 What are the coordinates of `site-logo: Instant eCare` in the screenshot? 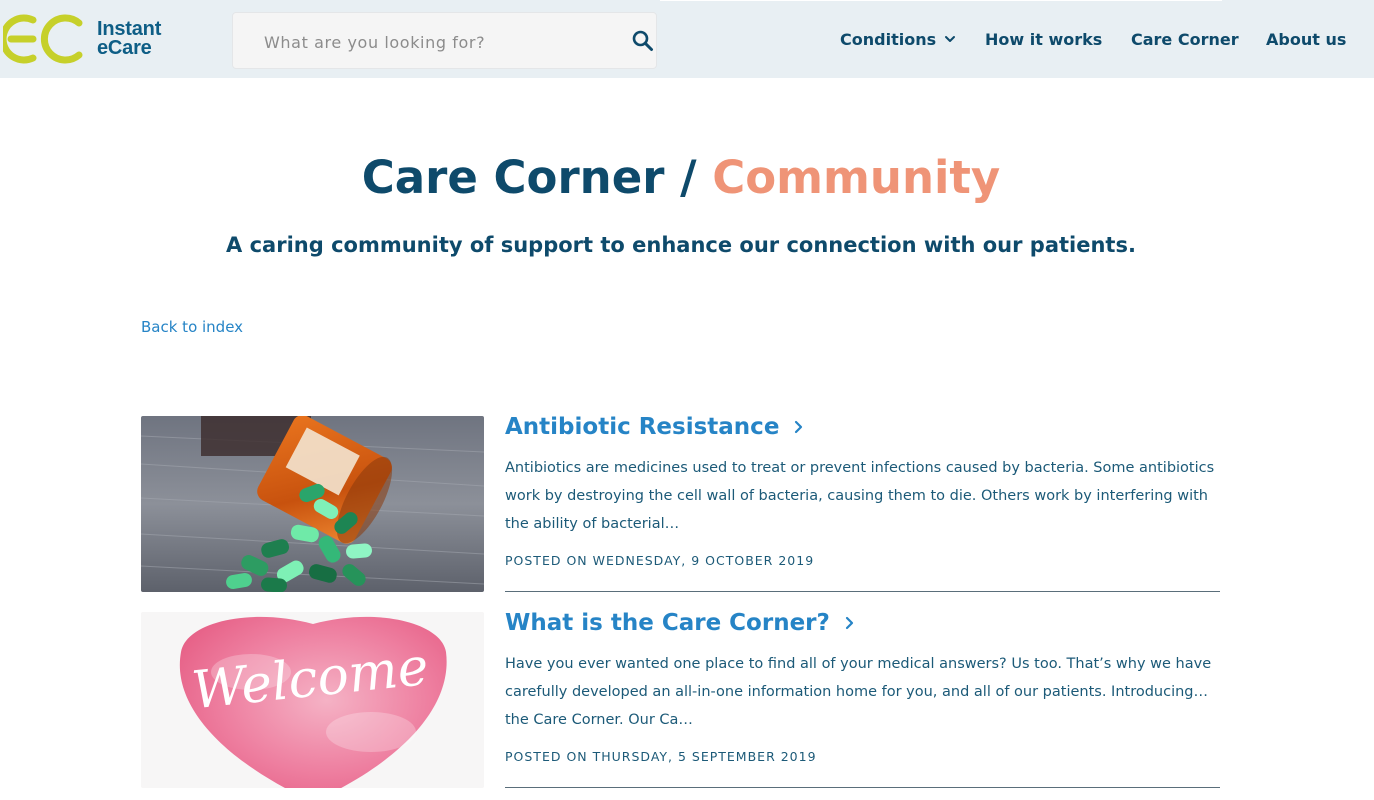 It's located at (90, 39).